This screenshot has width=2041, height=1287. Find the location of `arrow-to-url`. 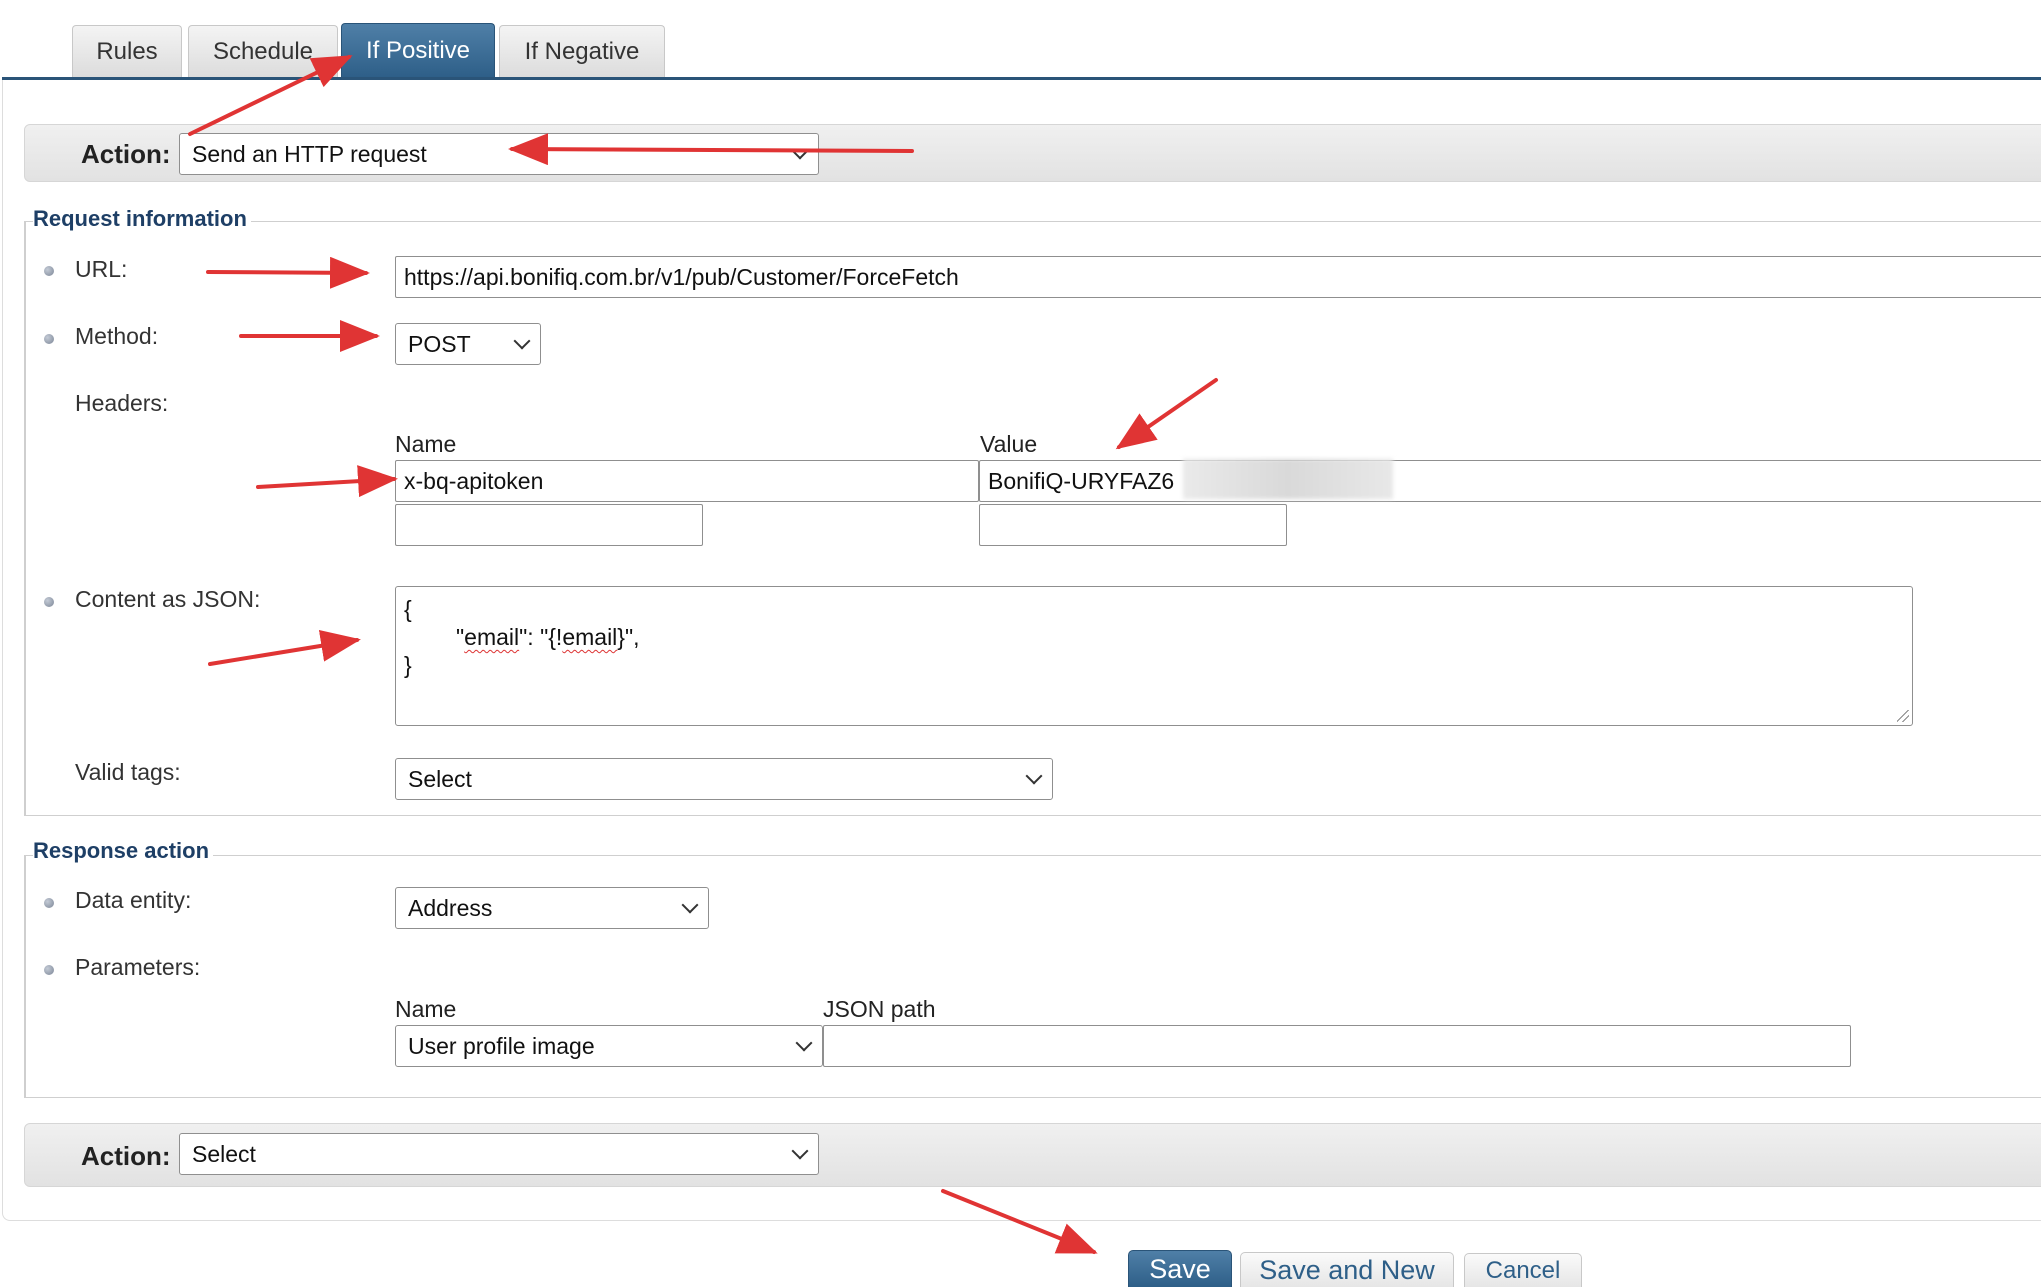

arrow-to-url is located at coordinates (288, 272).